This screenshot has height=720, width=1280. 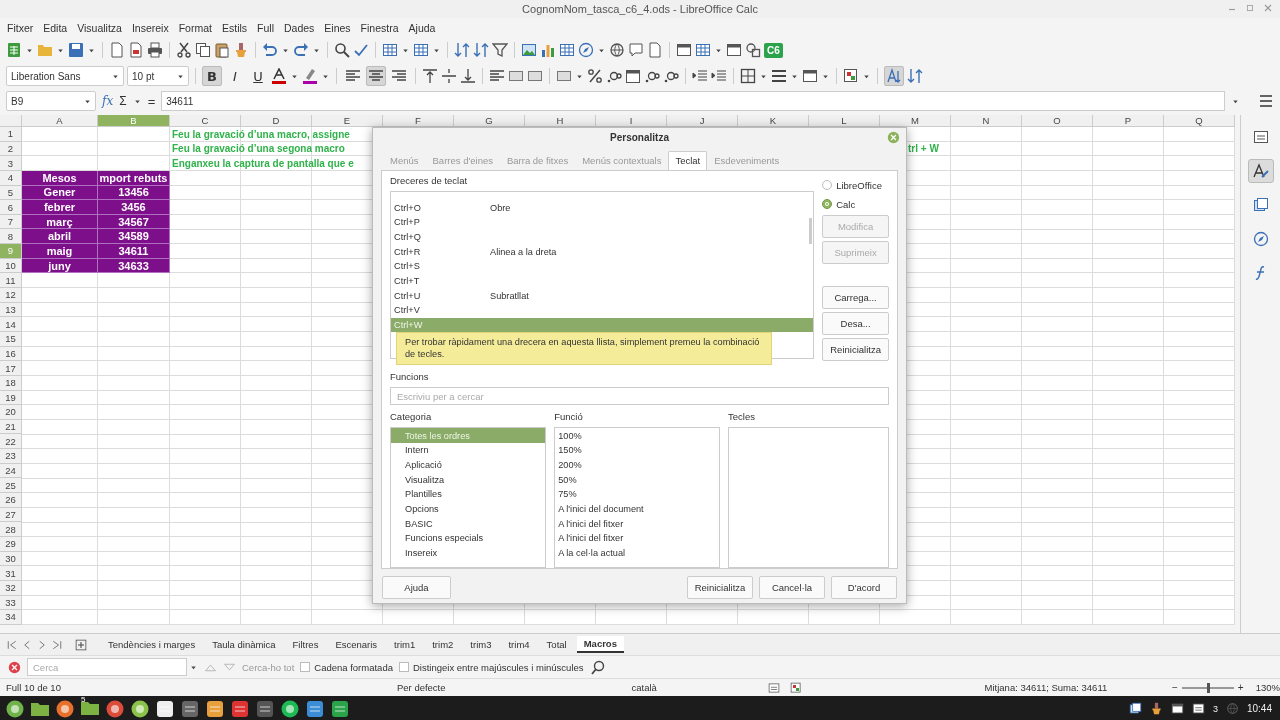 What do you see at coordinates (165, 708) in the screenshot?
I see `document-icon` at bounding box center [165, 708].